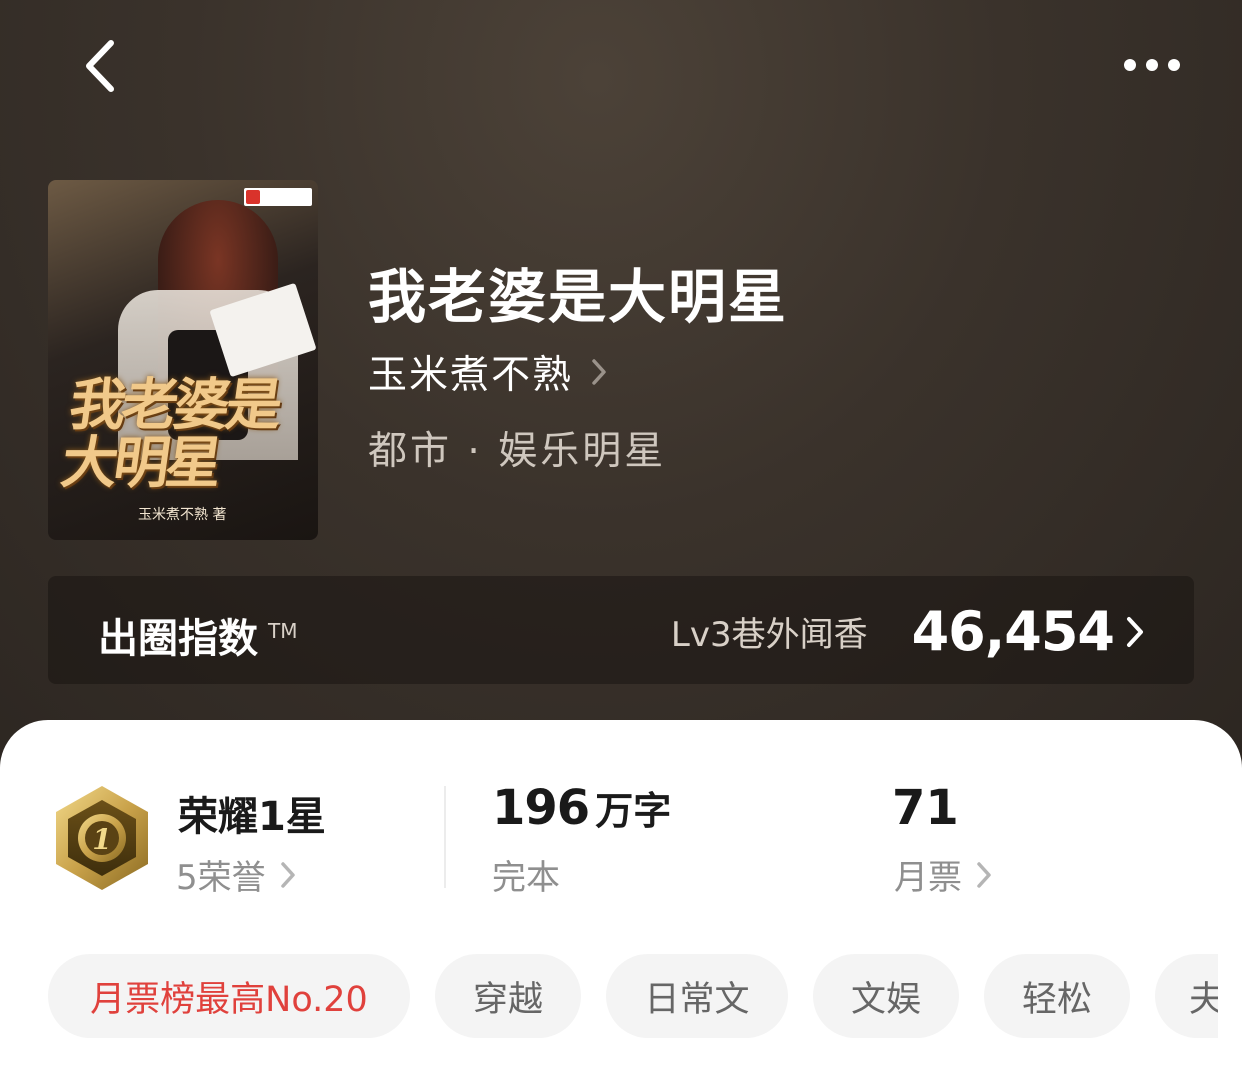  I want to click on tag-list: 月票榜最高No.20 穿越 日常文 文娱 轻松 夫, so click(633, 997).